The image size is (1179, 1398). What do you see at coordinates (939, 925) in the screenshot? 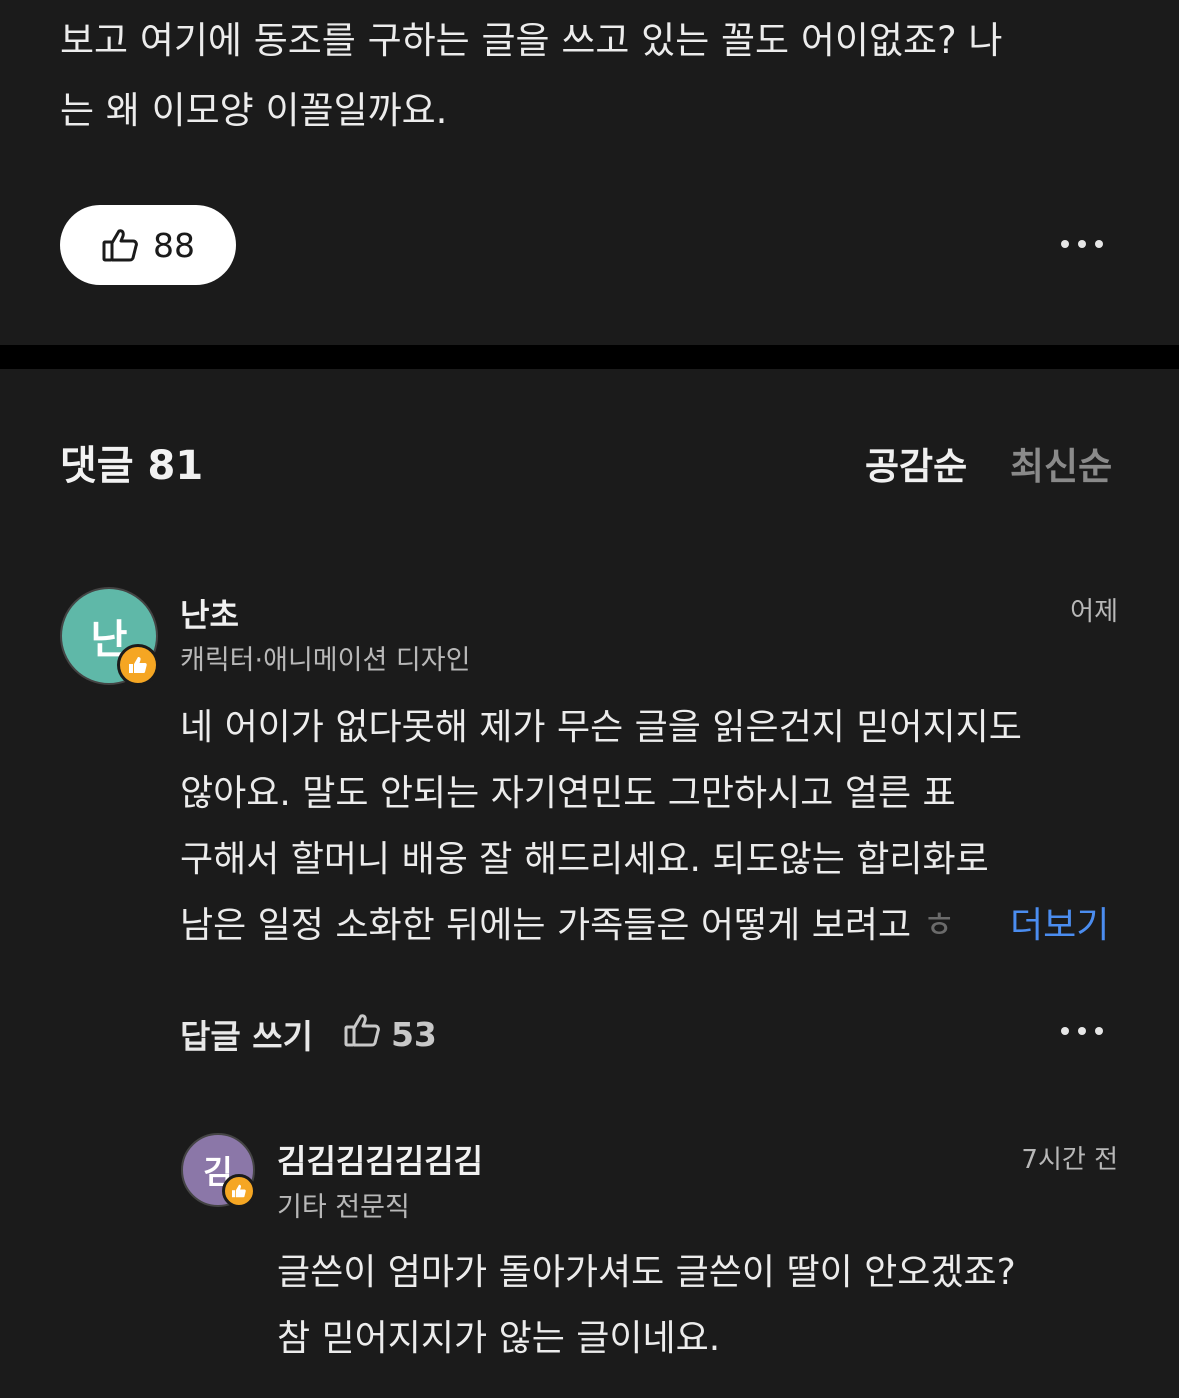
I see `truncated-char: ㅎ` at bounding box center [939, 925].